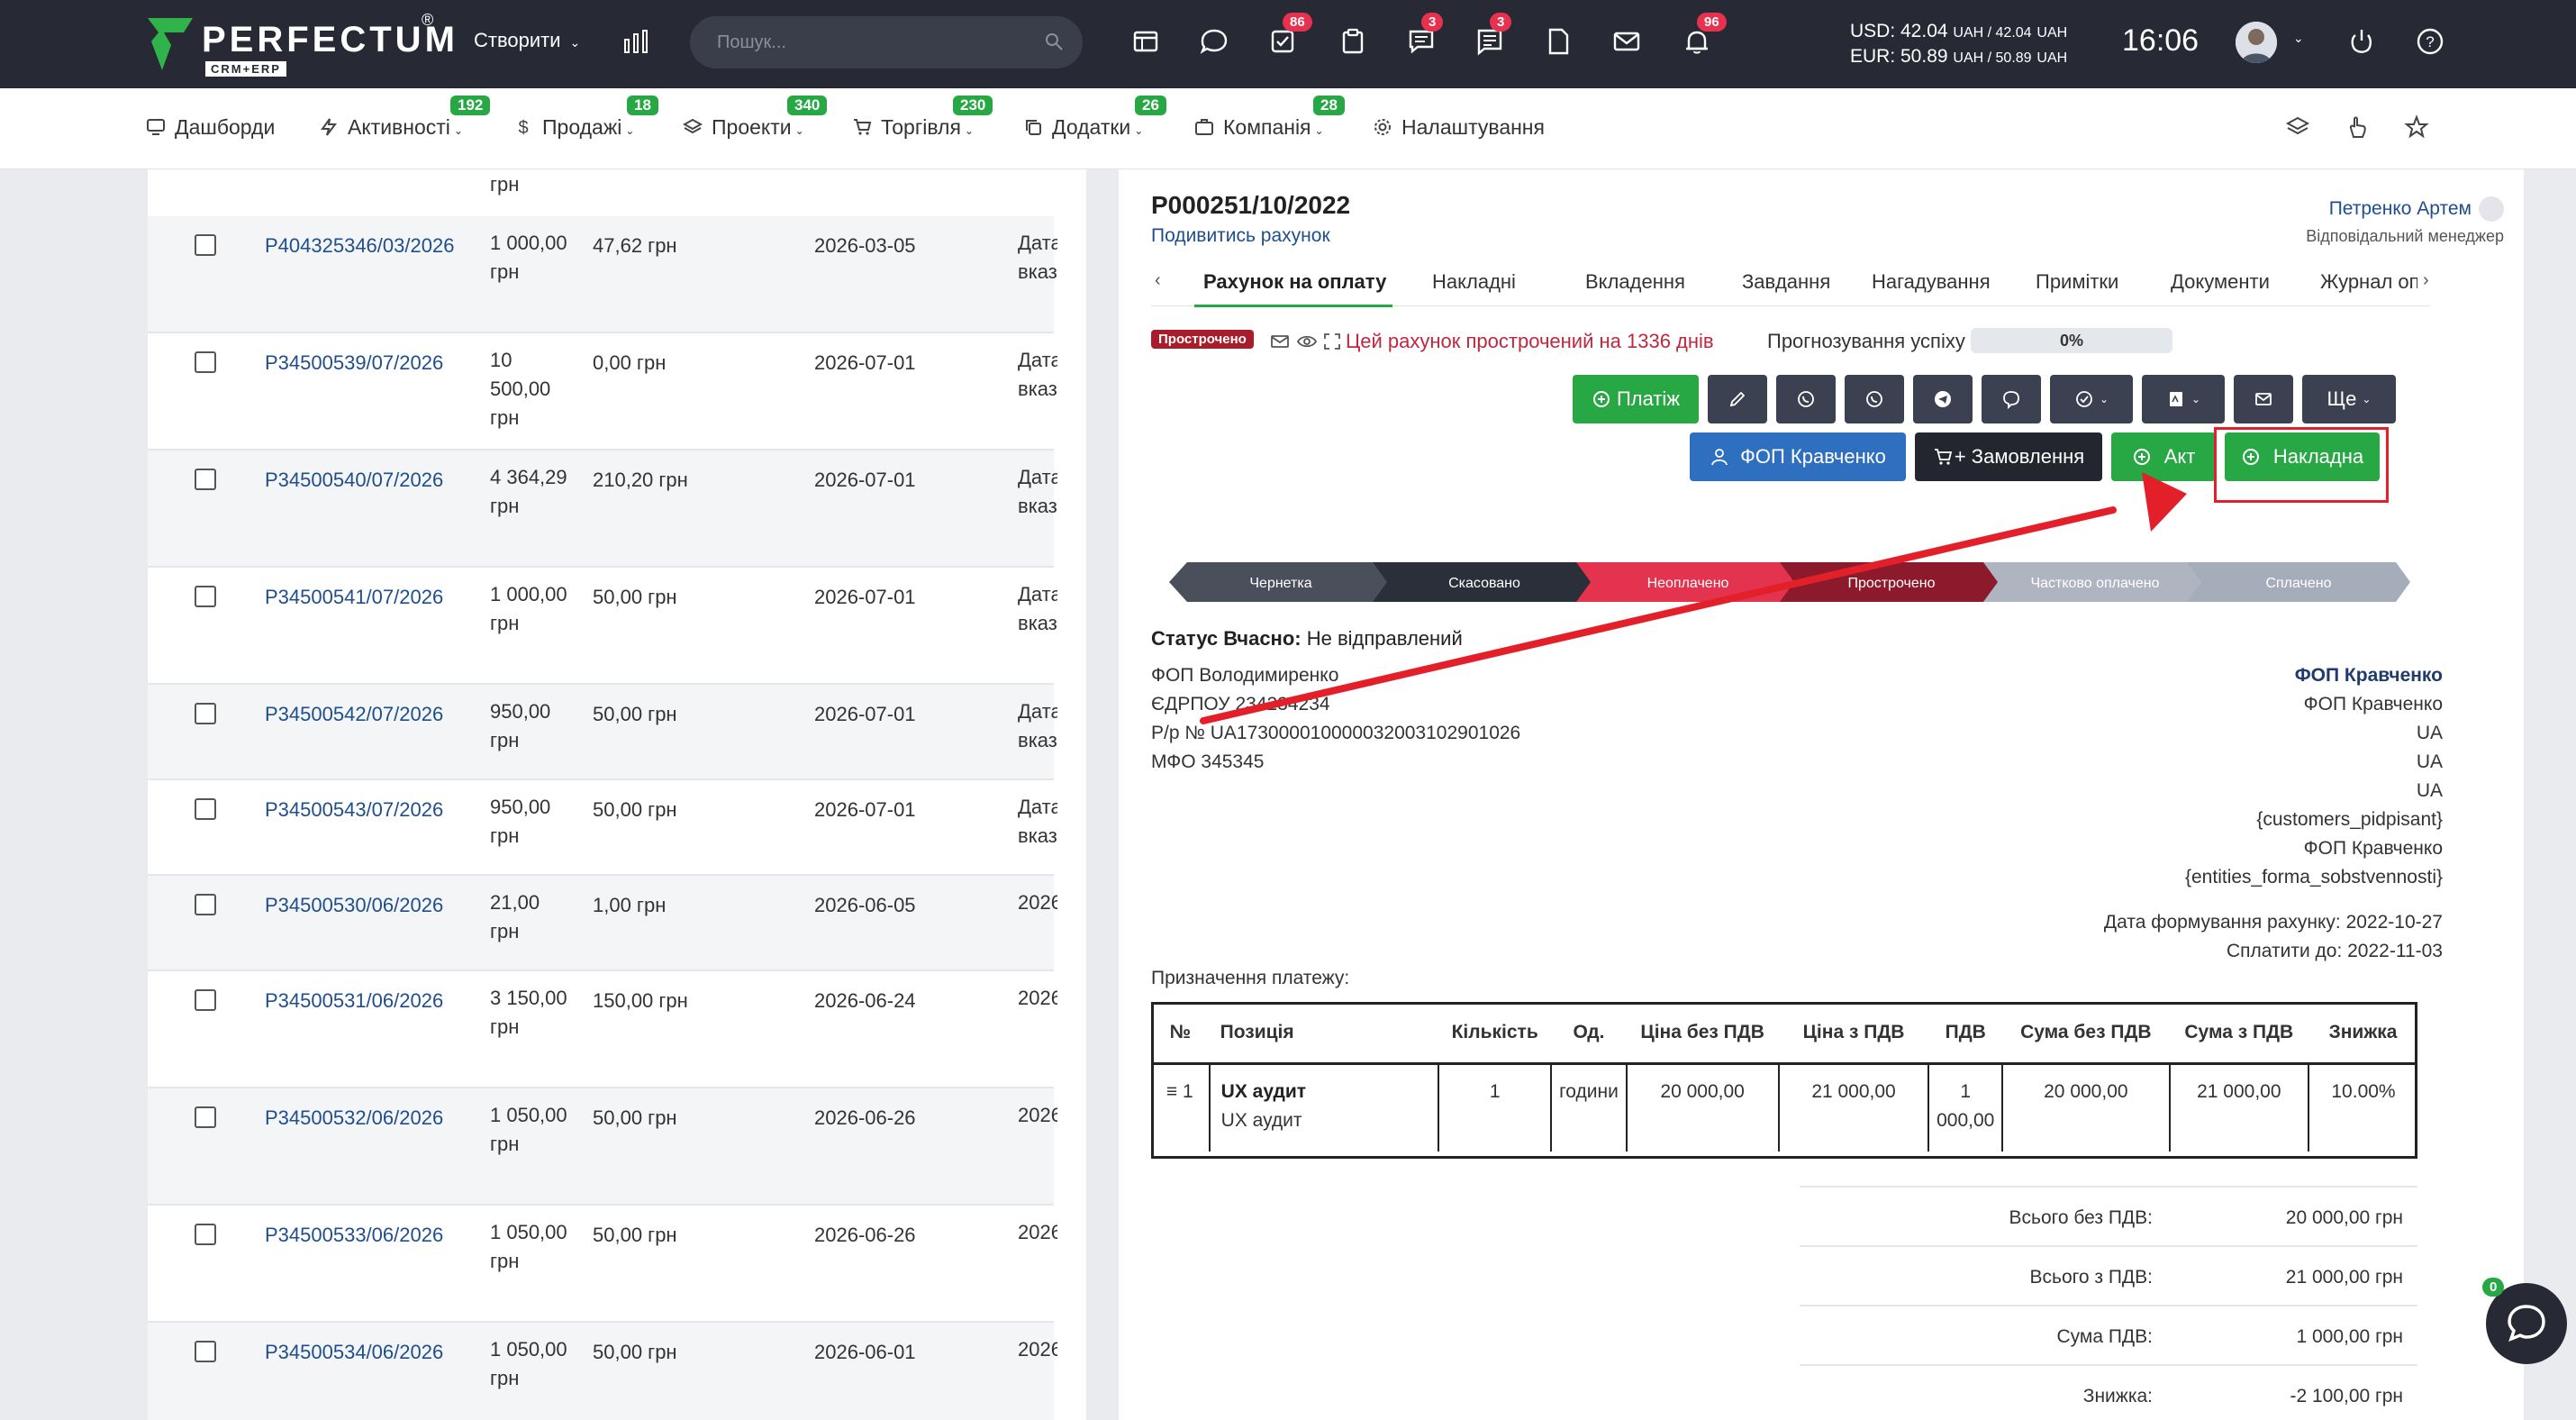 This screenshot has width=2576, height=1420. What do you see at coordinates (2183, 399) in the screenshot?
I see `pdf-dropdown-button: ⌄` at bounding box center [2183, 399].